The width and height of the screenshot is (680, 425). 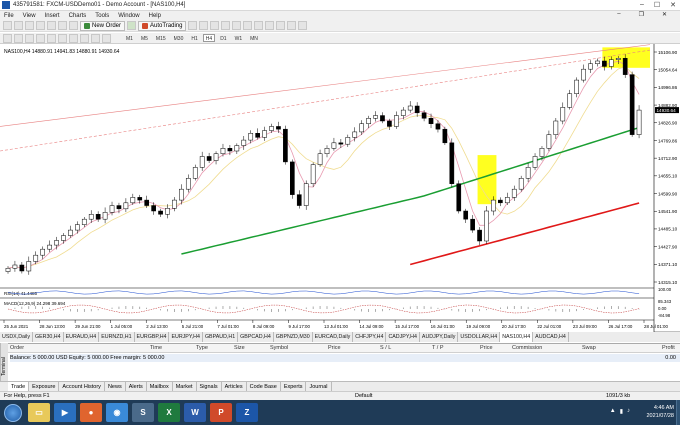 What do you see at coordinates (160, 386) in the screenshot?
I see `terminal-tab-5: Mailbox` at bounding box center [160, 386].